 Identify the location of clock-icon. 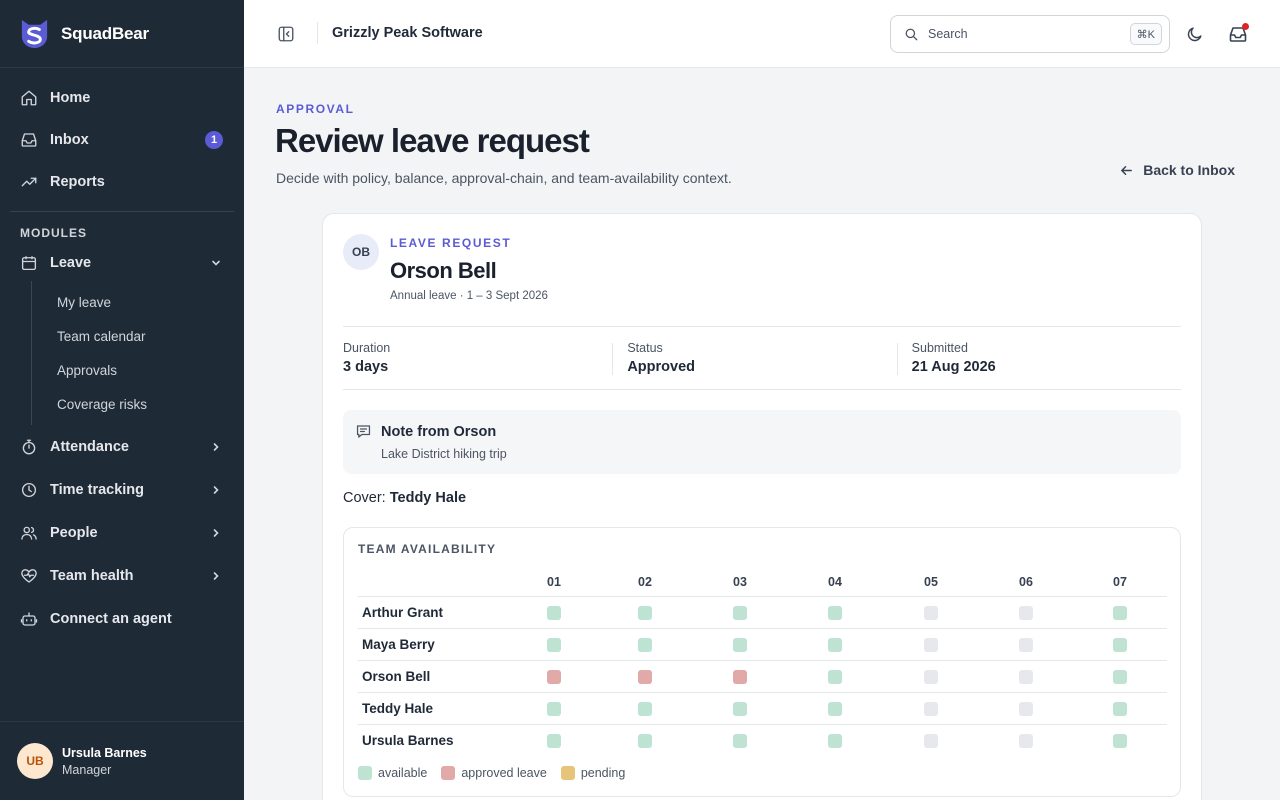
(29, 490).